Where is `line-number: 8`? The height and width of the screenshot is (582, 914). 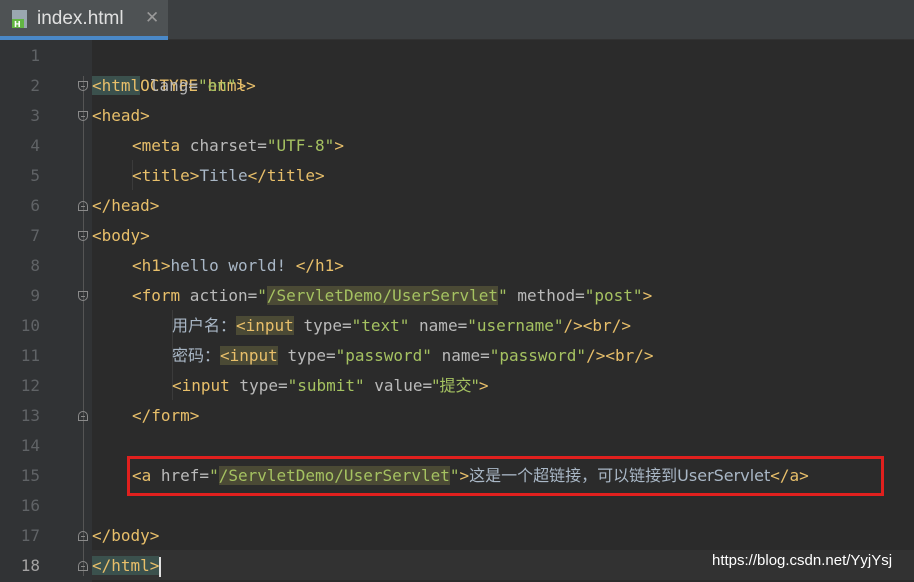
line-number: 8 is located at coordinates (35, 265).